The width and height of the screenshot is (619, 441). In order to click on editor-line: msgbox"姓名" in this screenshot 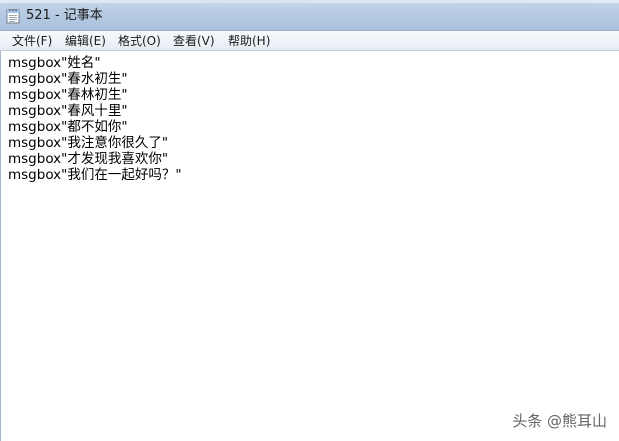, I will do `click(54, 63)`.